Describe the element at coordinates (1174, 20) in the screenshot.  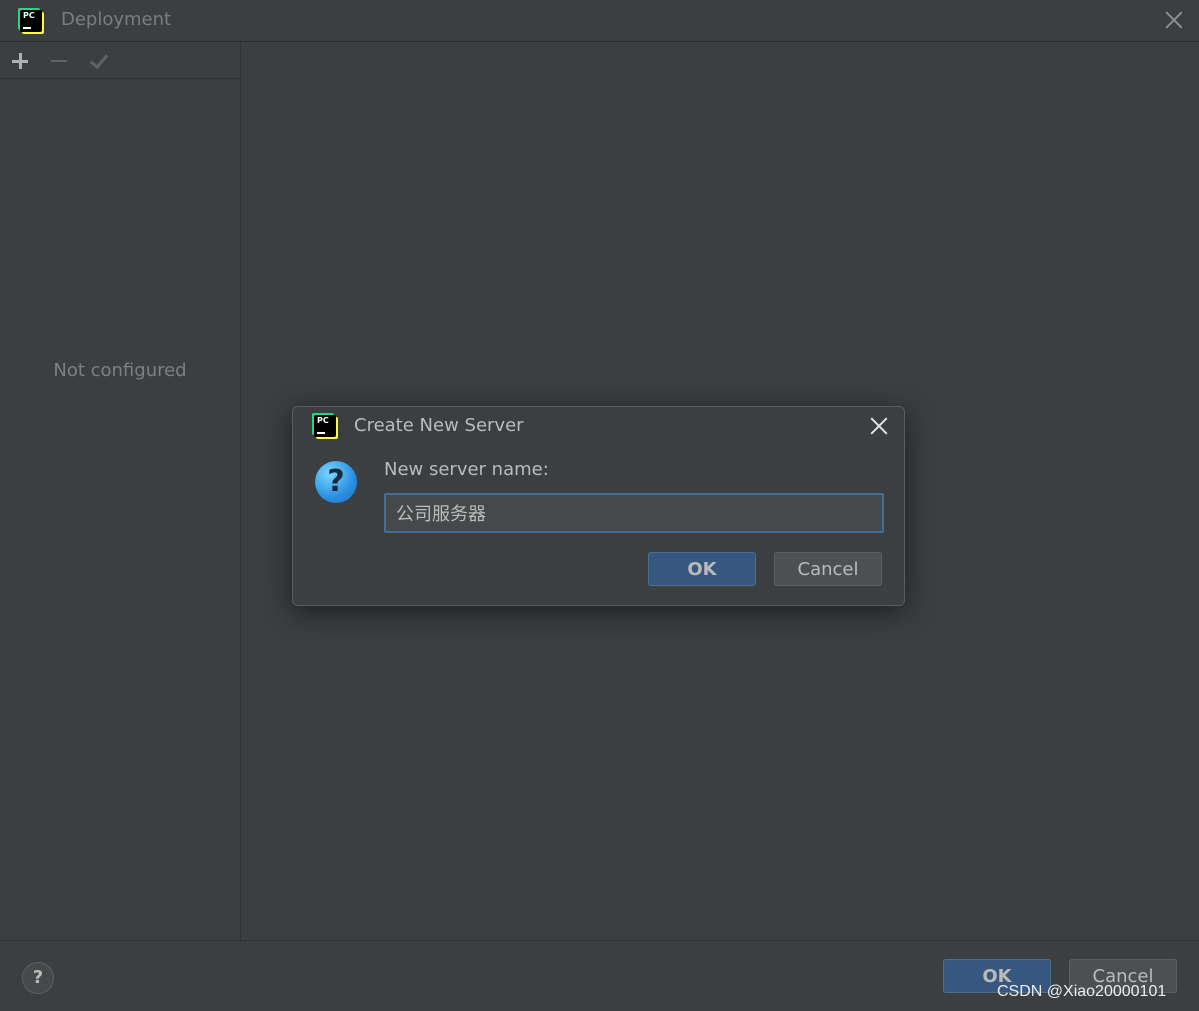
I see `window-close-icon` at that location.